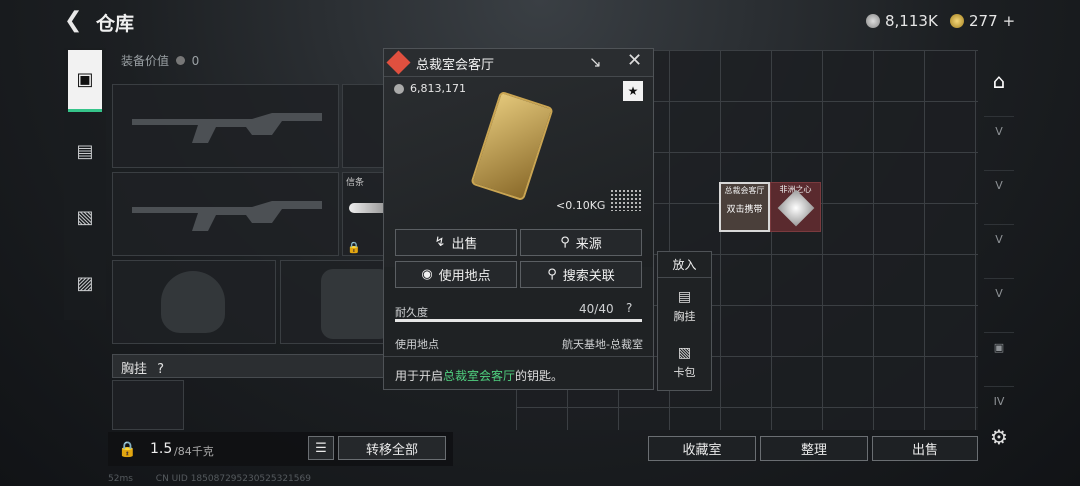 This screenshot has height=486, width=1080. I want to click on chest-rig-label: 胸挂, so click(134, 369).